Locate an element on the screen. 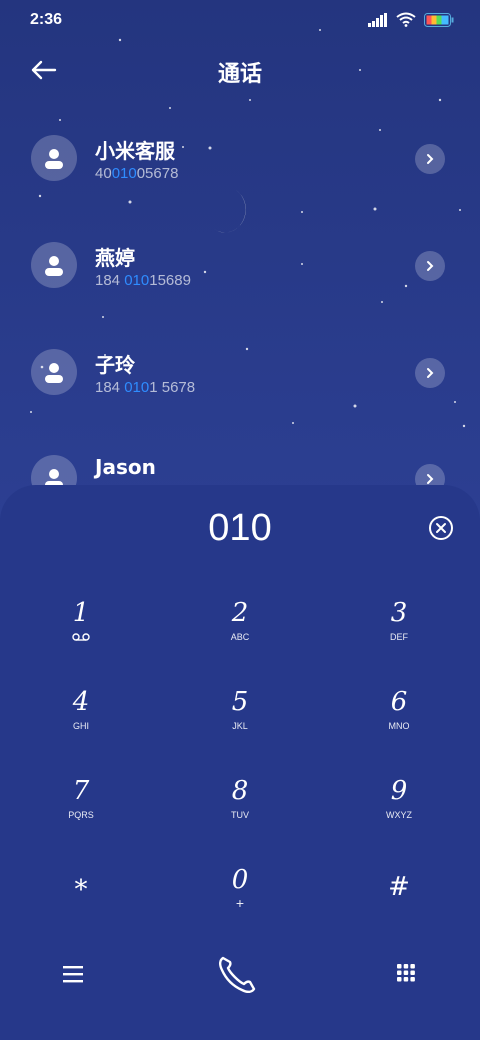  key-letters: + is located at coordinates (240, 903).